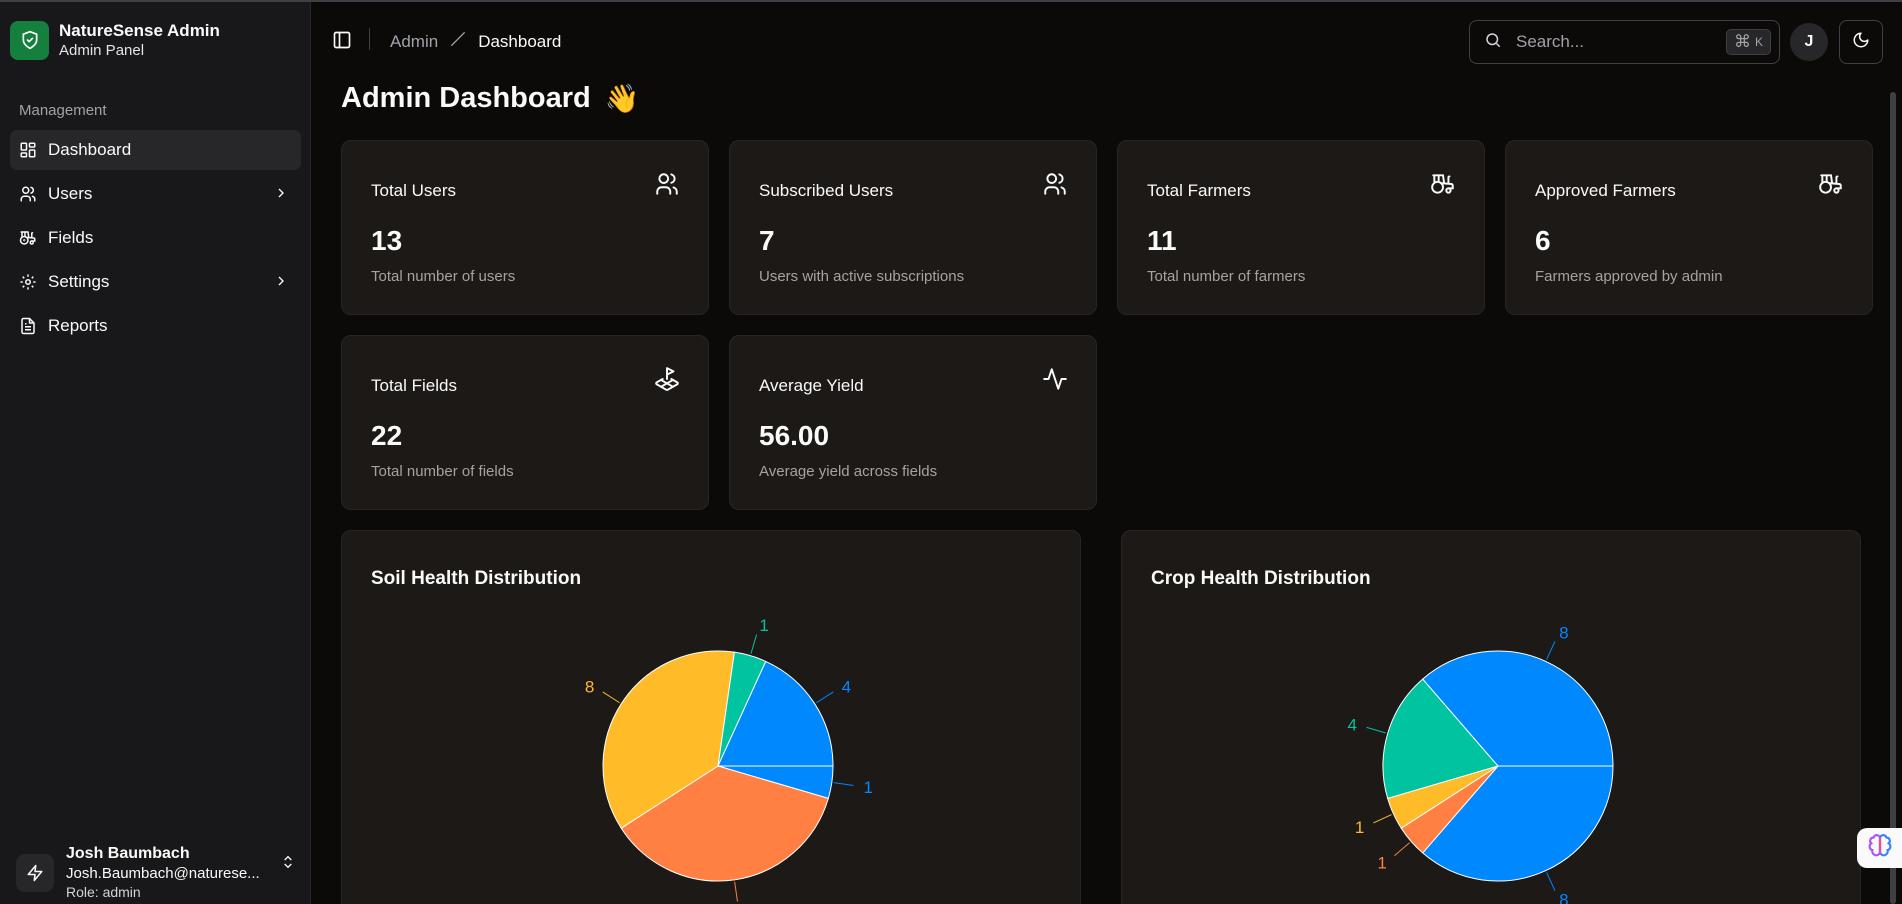 The width and height of the screenshot is (1902, 904). What do you see at coordinates (1605, 190) in the screenshot?
I see `stat-title: Approved Farmers` at bounding box center [1605, 190].